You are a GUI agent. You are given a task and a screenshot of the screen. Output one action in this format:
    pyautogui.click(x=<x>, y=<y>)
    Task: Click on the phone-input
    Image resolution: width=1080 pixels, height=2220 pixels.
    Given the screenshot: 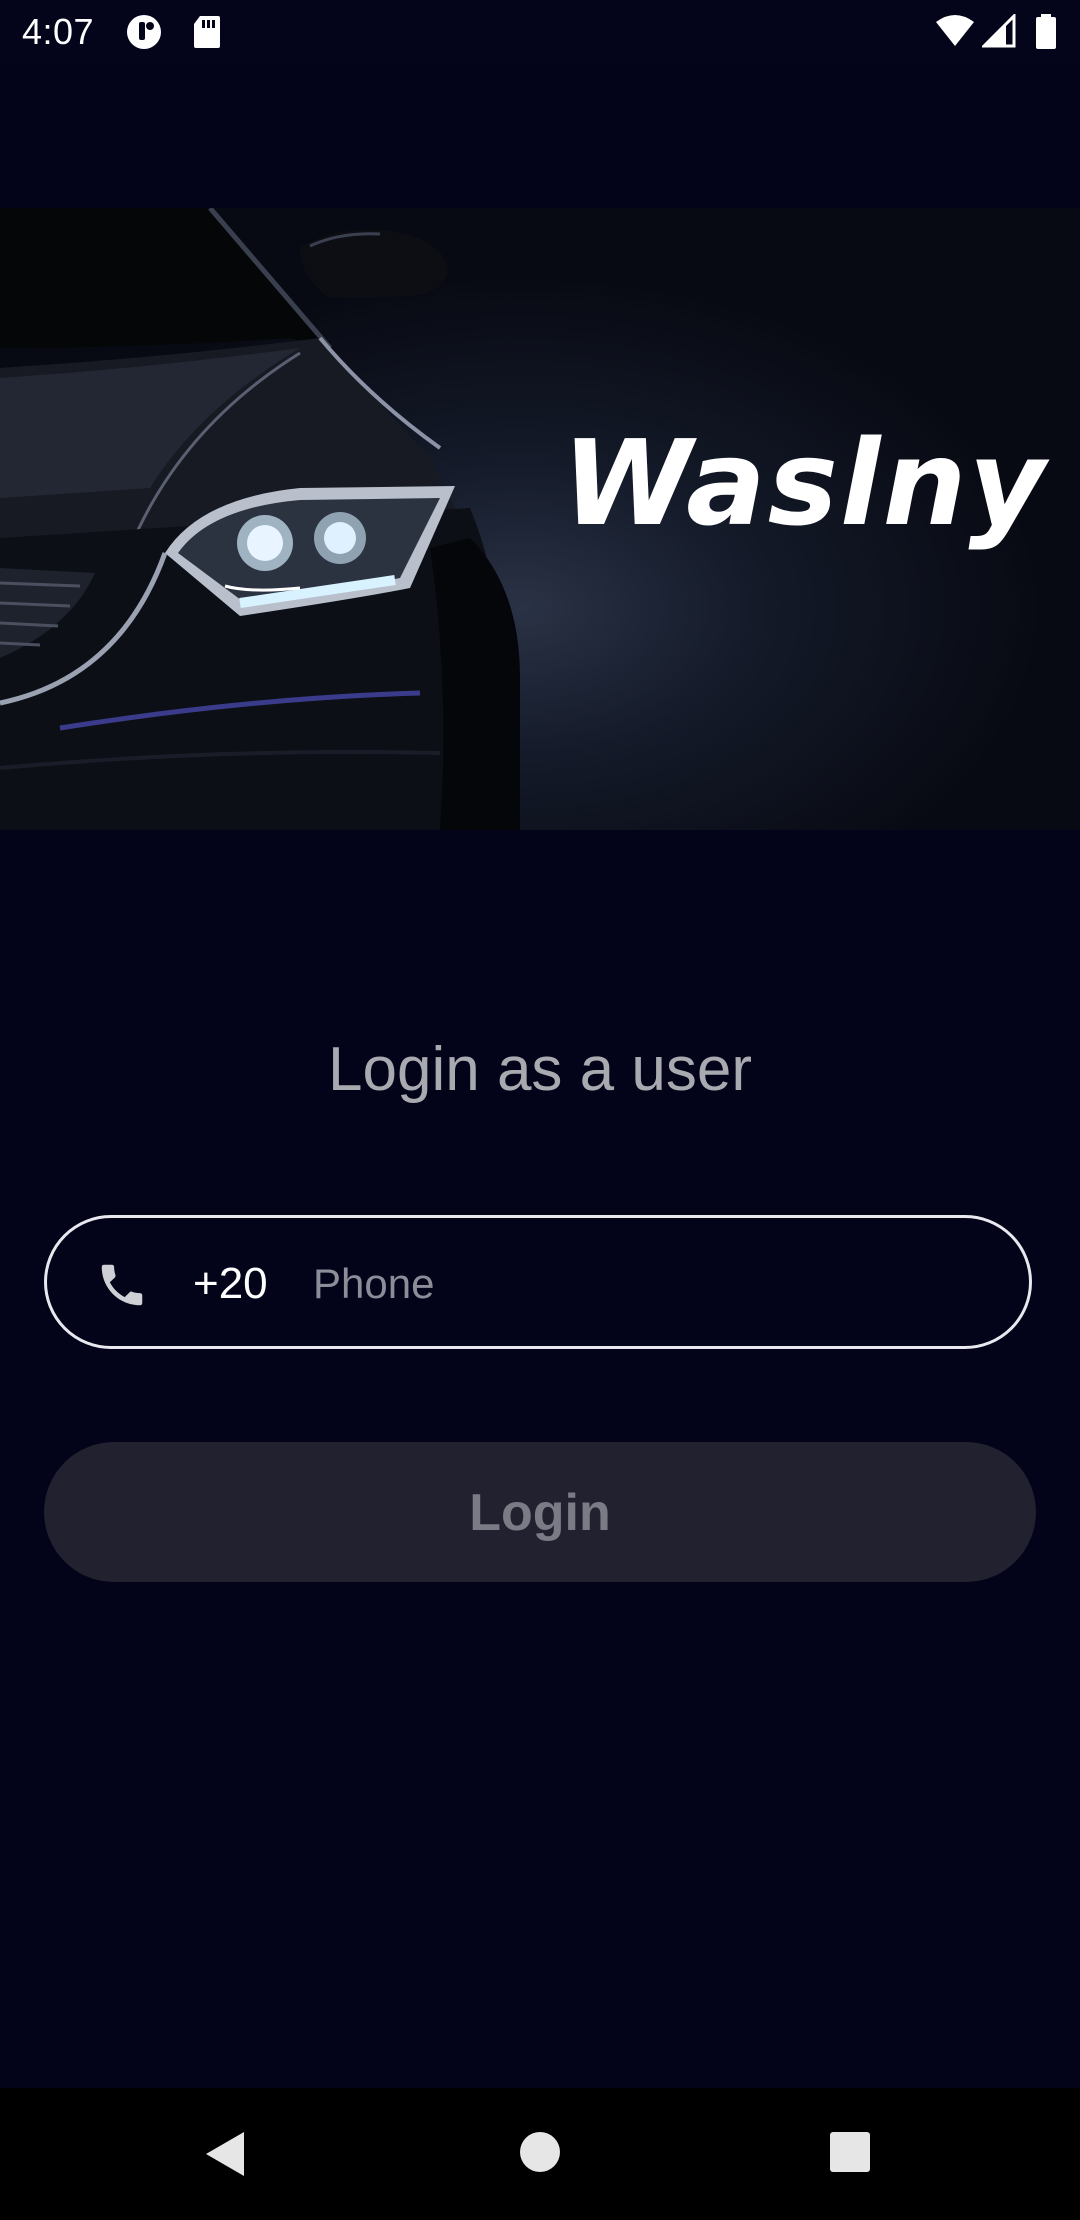 What is the action you would take?
    pyautogui.click(x=653, y=1284)
    